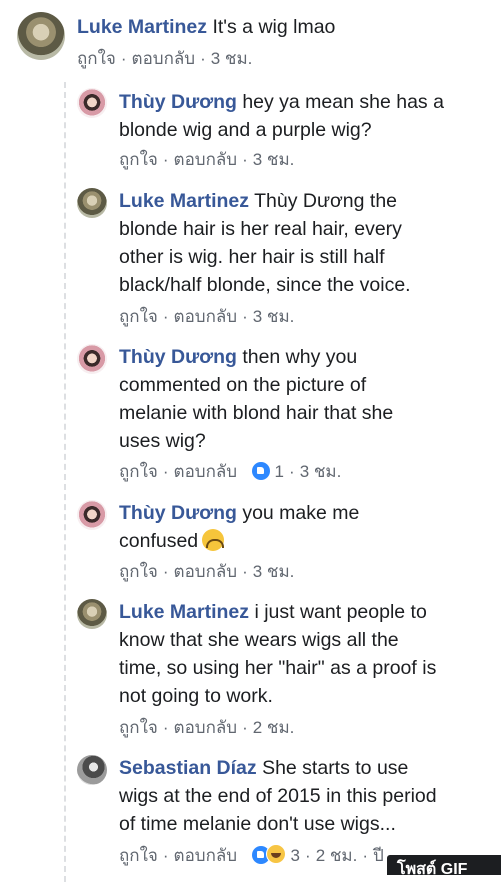 The width and height of the screenshot is (501, 882). I want to click on comment-text: Thùy Dương the, so click(326, 201).